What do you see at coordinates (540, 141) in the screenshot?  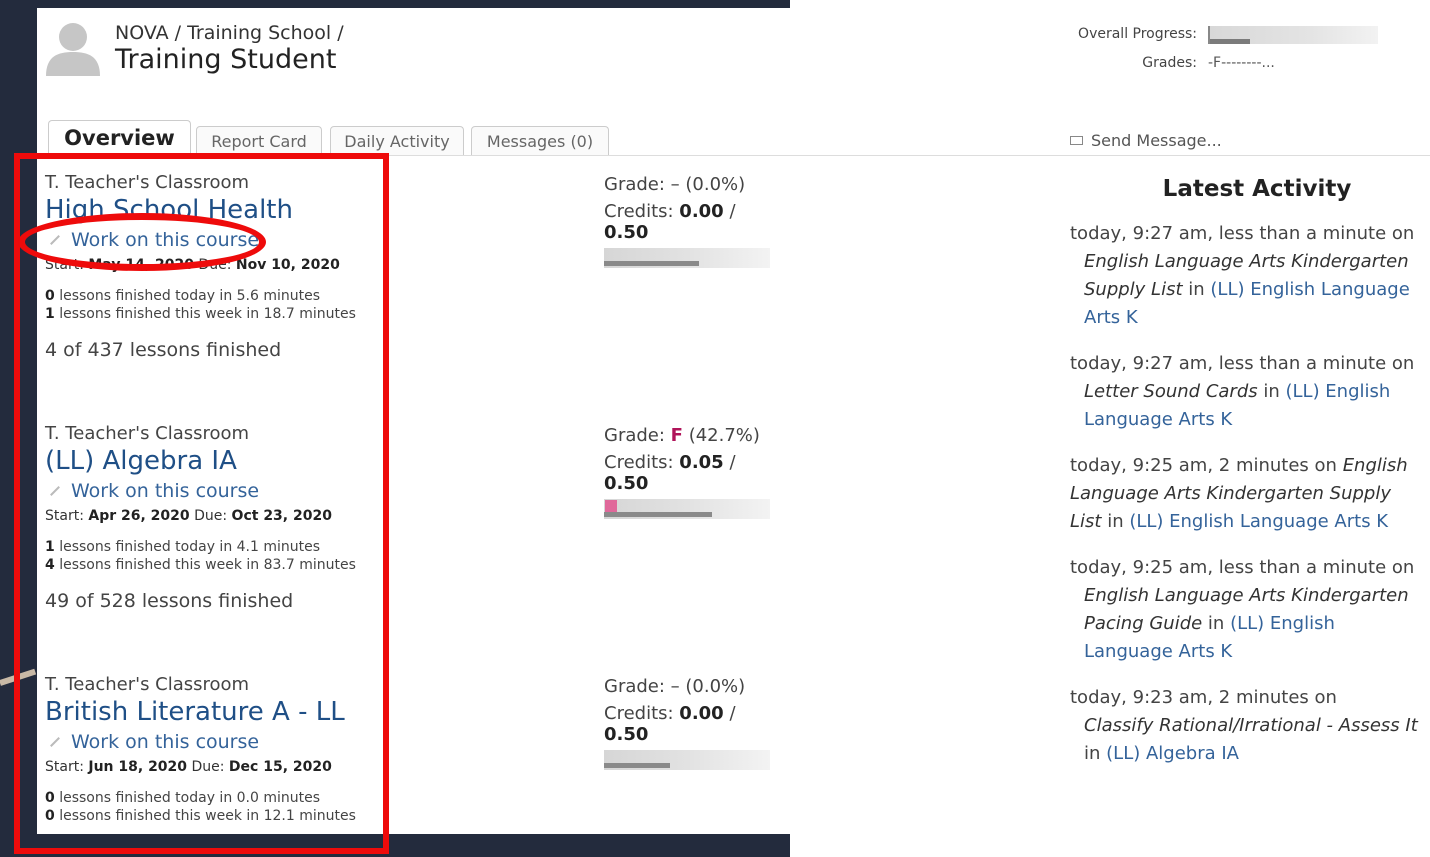 I see `tab-messages: Messages (0)` at bounding box center [540, 141].